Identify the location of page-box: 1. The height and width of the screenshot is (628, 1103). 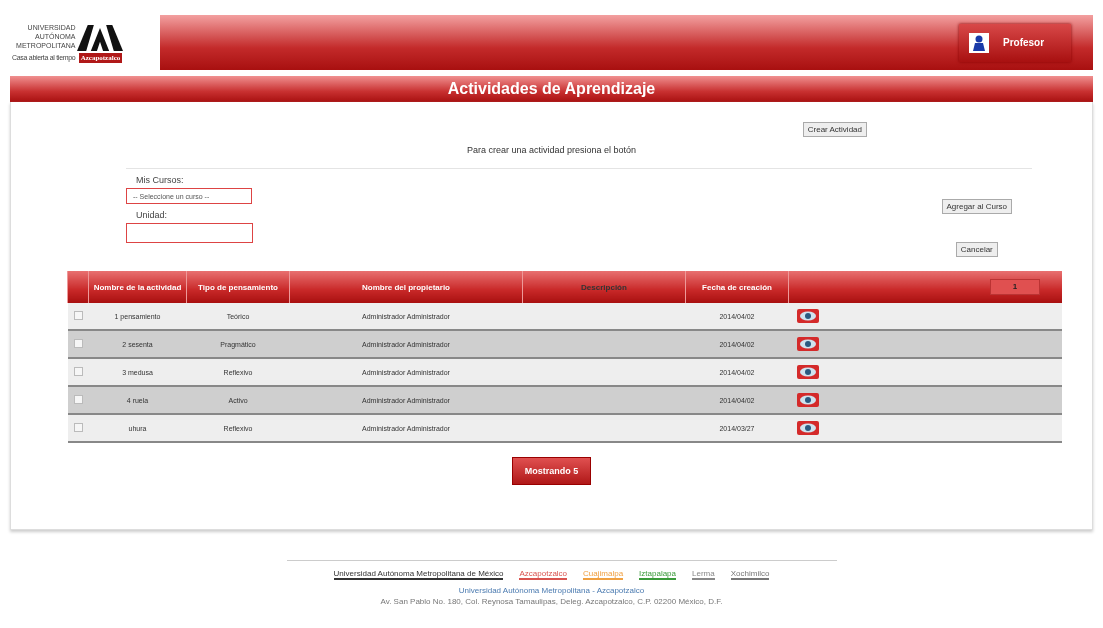
(1015, 287).